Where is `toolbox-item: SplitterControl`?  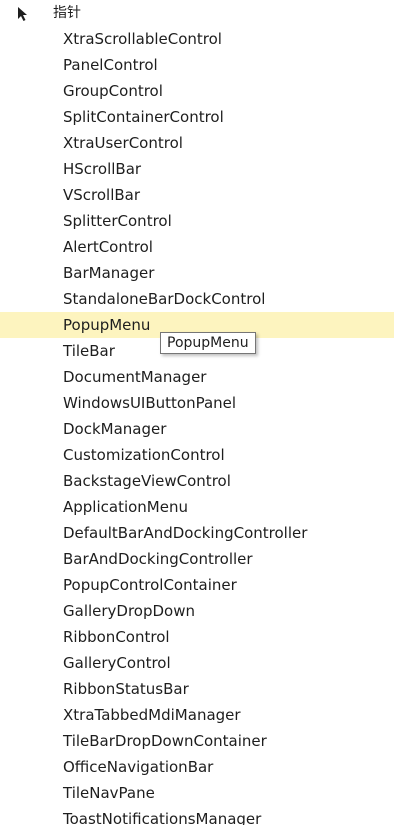
toolbox-item: SplitterControl is located at coordinates (200, 221).